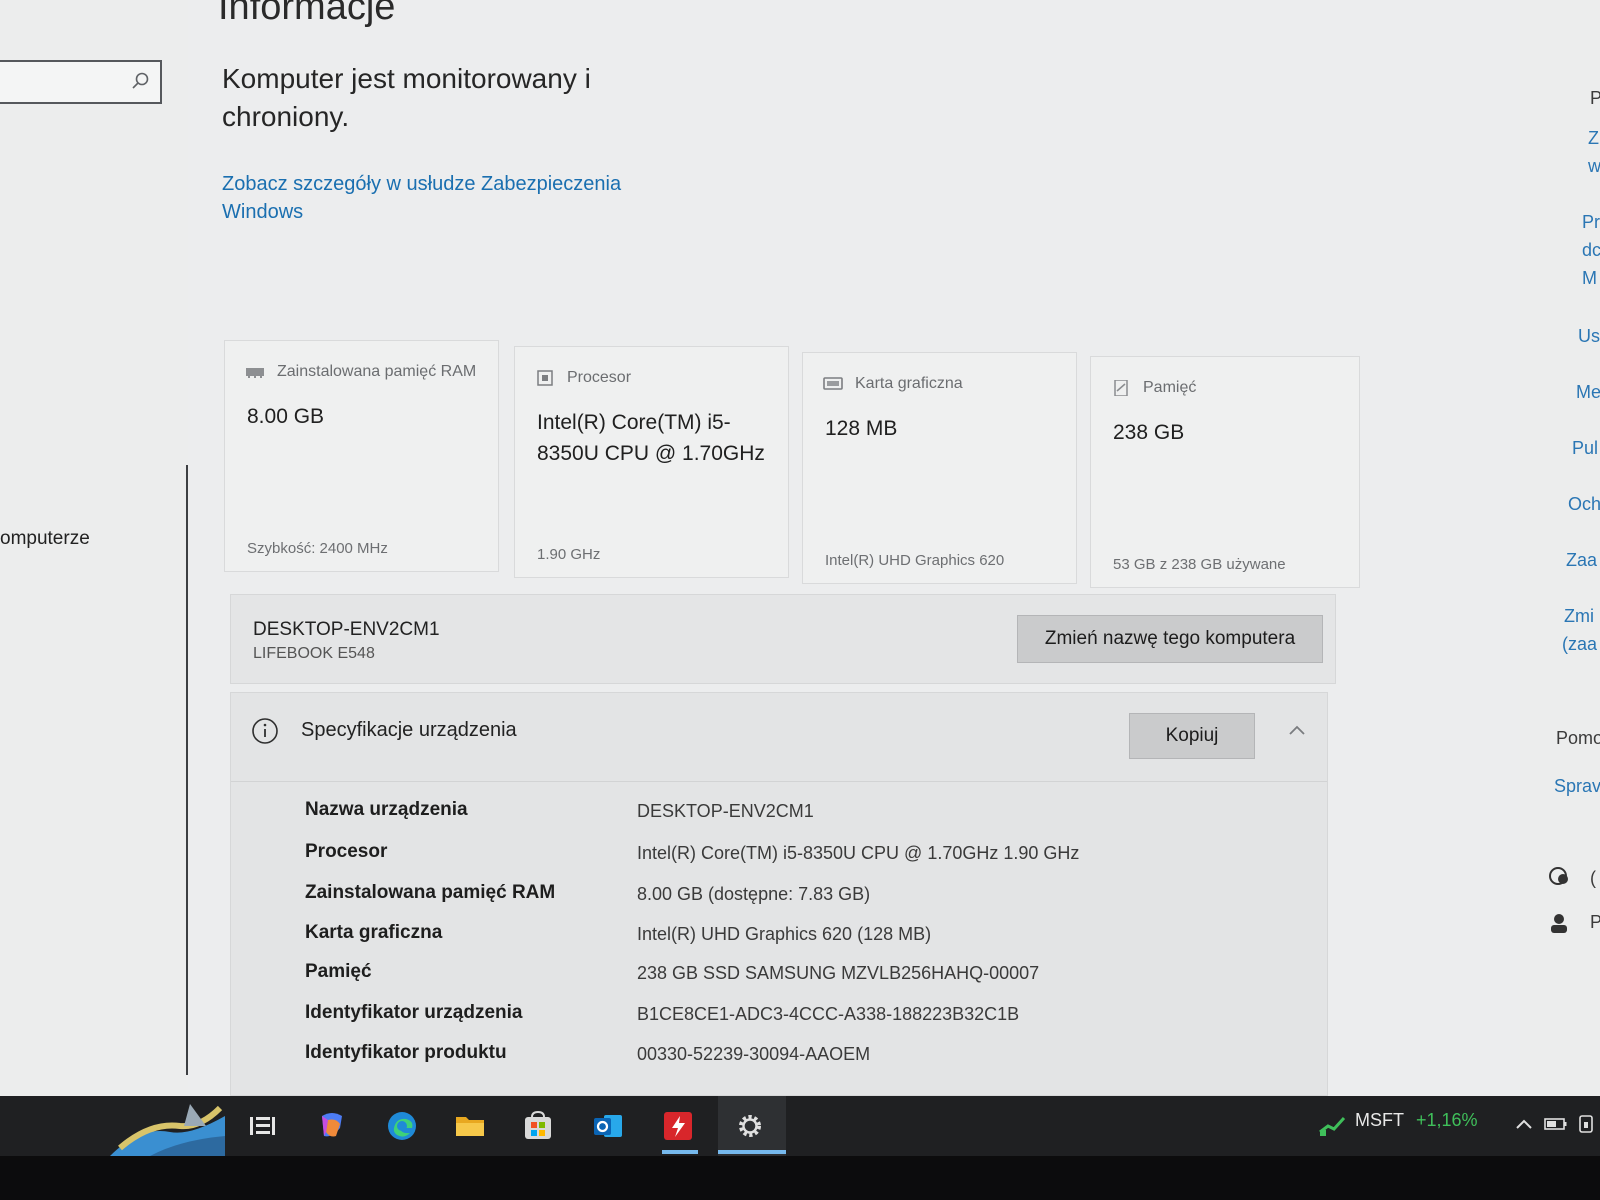 This screenshot has height=1200, width=1600. Describe the element at coordinates (262, 1126) in the screenshot. I see `task-view-icon` at that location.